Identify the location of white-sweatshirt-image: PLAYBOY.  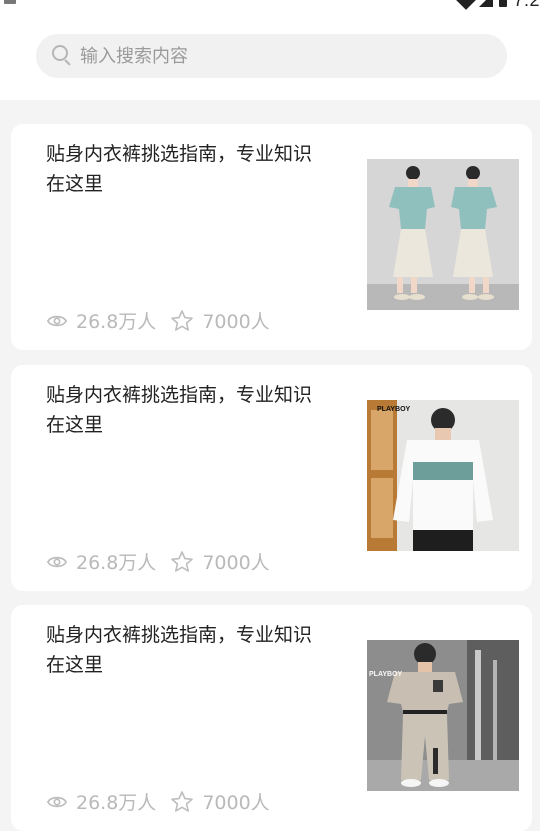
(443, 475).